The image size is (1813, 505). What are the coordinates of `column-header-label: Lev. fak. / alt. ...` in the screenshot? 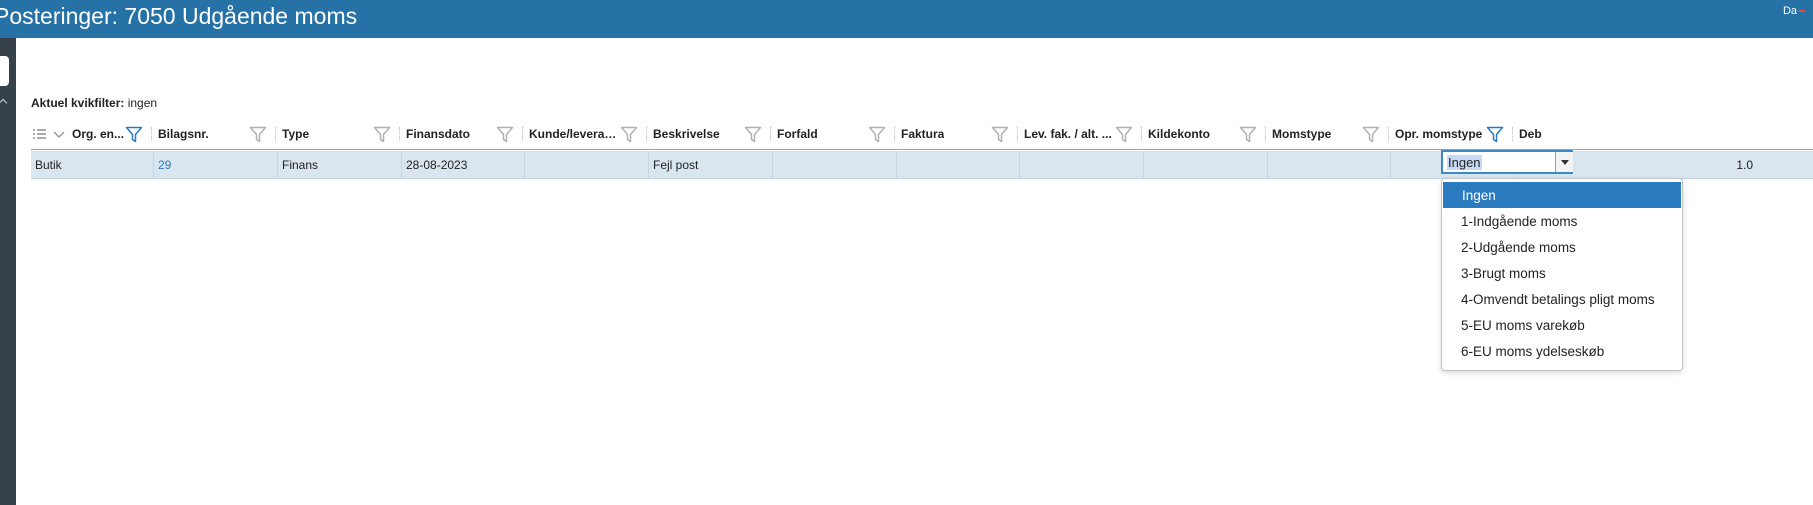 It's located at (1068, 134).